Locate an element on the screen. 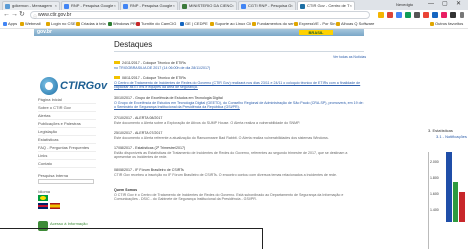 Image resolution: width=468 pixels, height=249 pixels. menu-item: Página Inicial is located at coordinates (67, 100).